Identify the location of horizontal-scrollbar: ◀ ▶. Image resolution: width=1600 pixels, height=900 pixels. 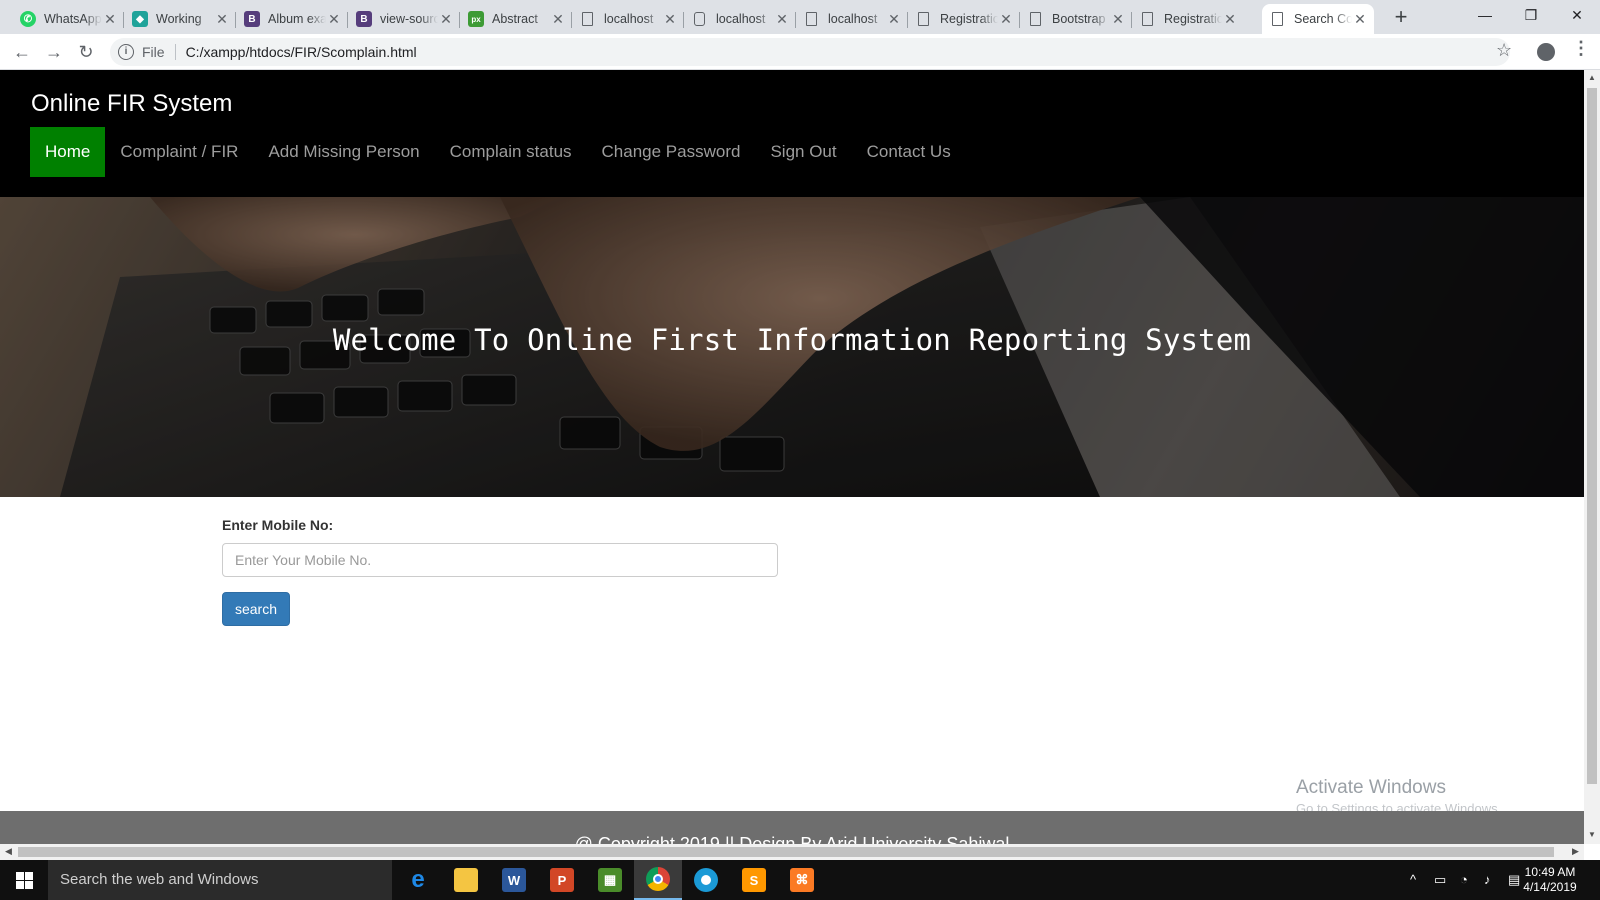
(792, 852).